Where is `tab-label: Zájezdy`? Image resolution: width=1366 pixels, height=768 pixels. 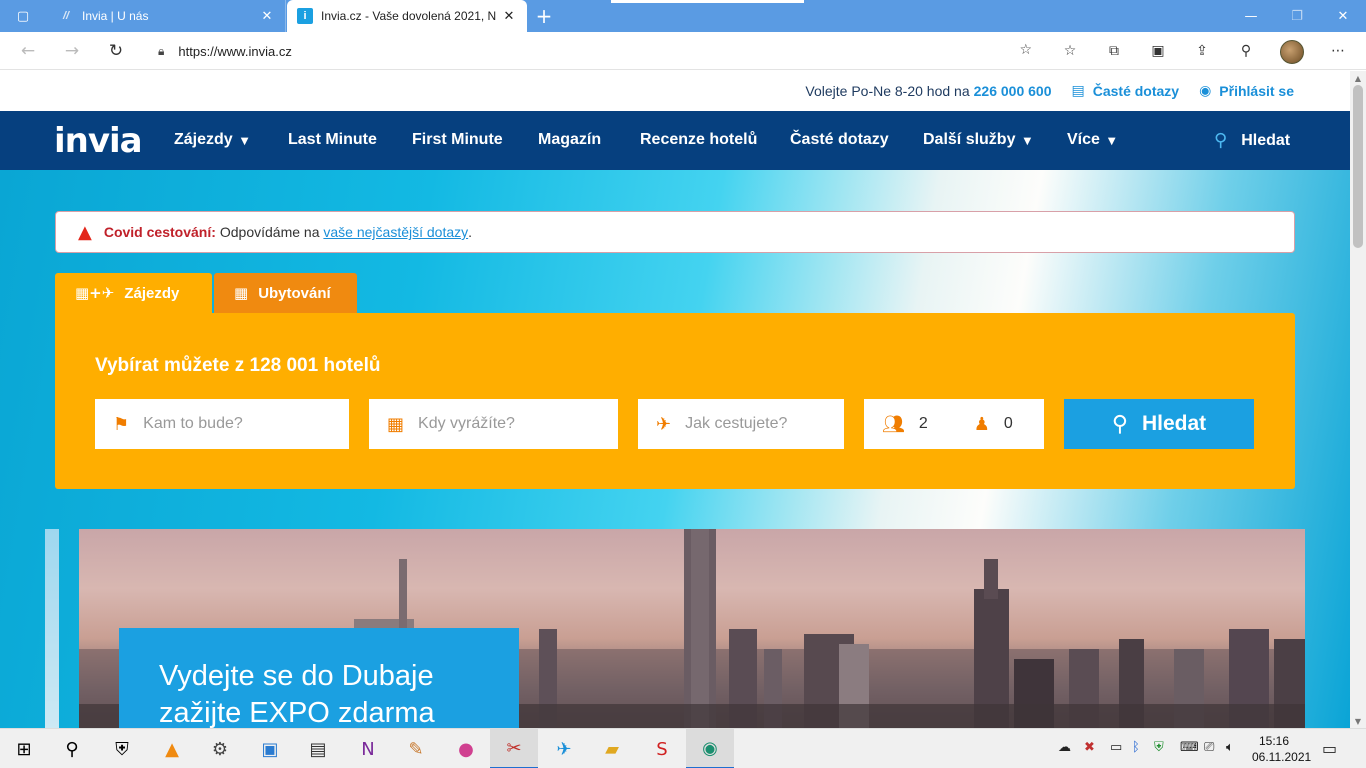
tab-label: Zájezdy is located at coordinates (152, 293).